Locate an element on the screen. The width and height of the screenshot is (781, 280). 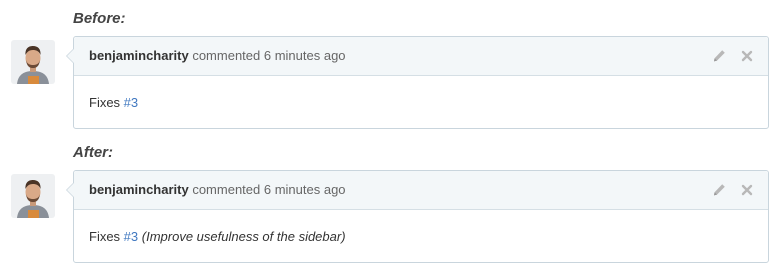
comment-body: Fixes #3 is located at coordinates (421, 93).